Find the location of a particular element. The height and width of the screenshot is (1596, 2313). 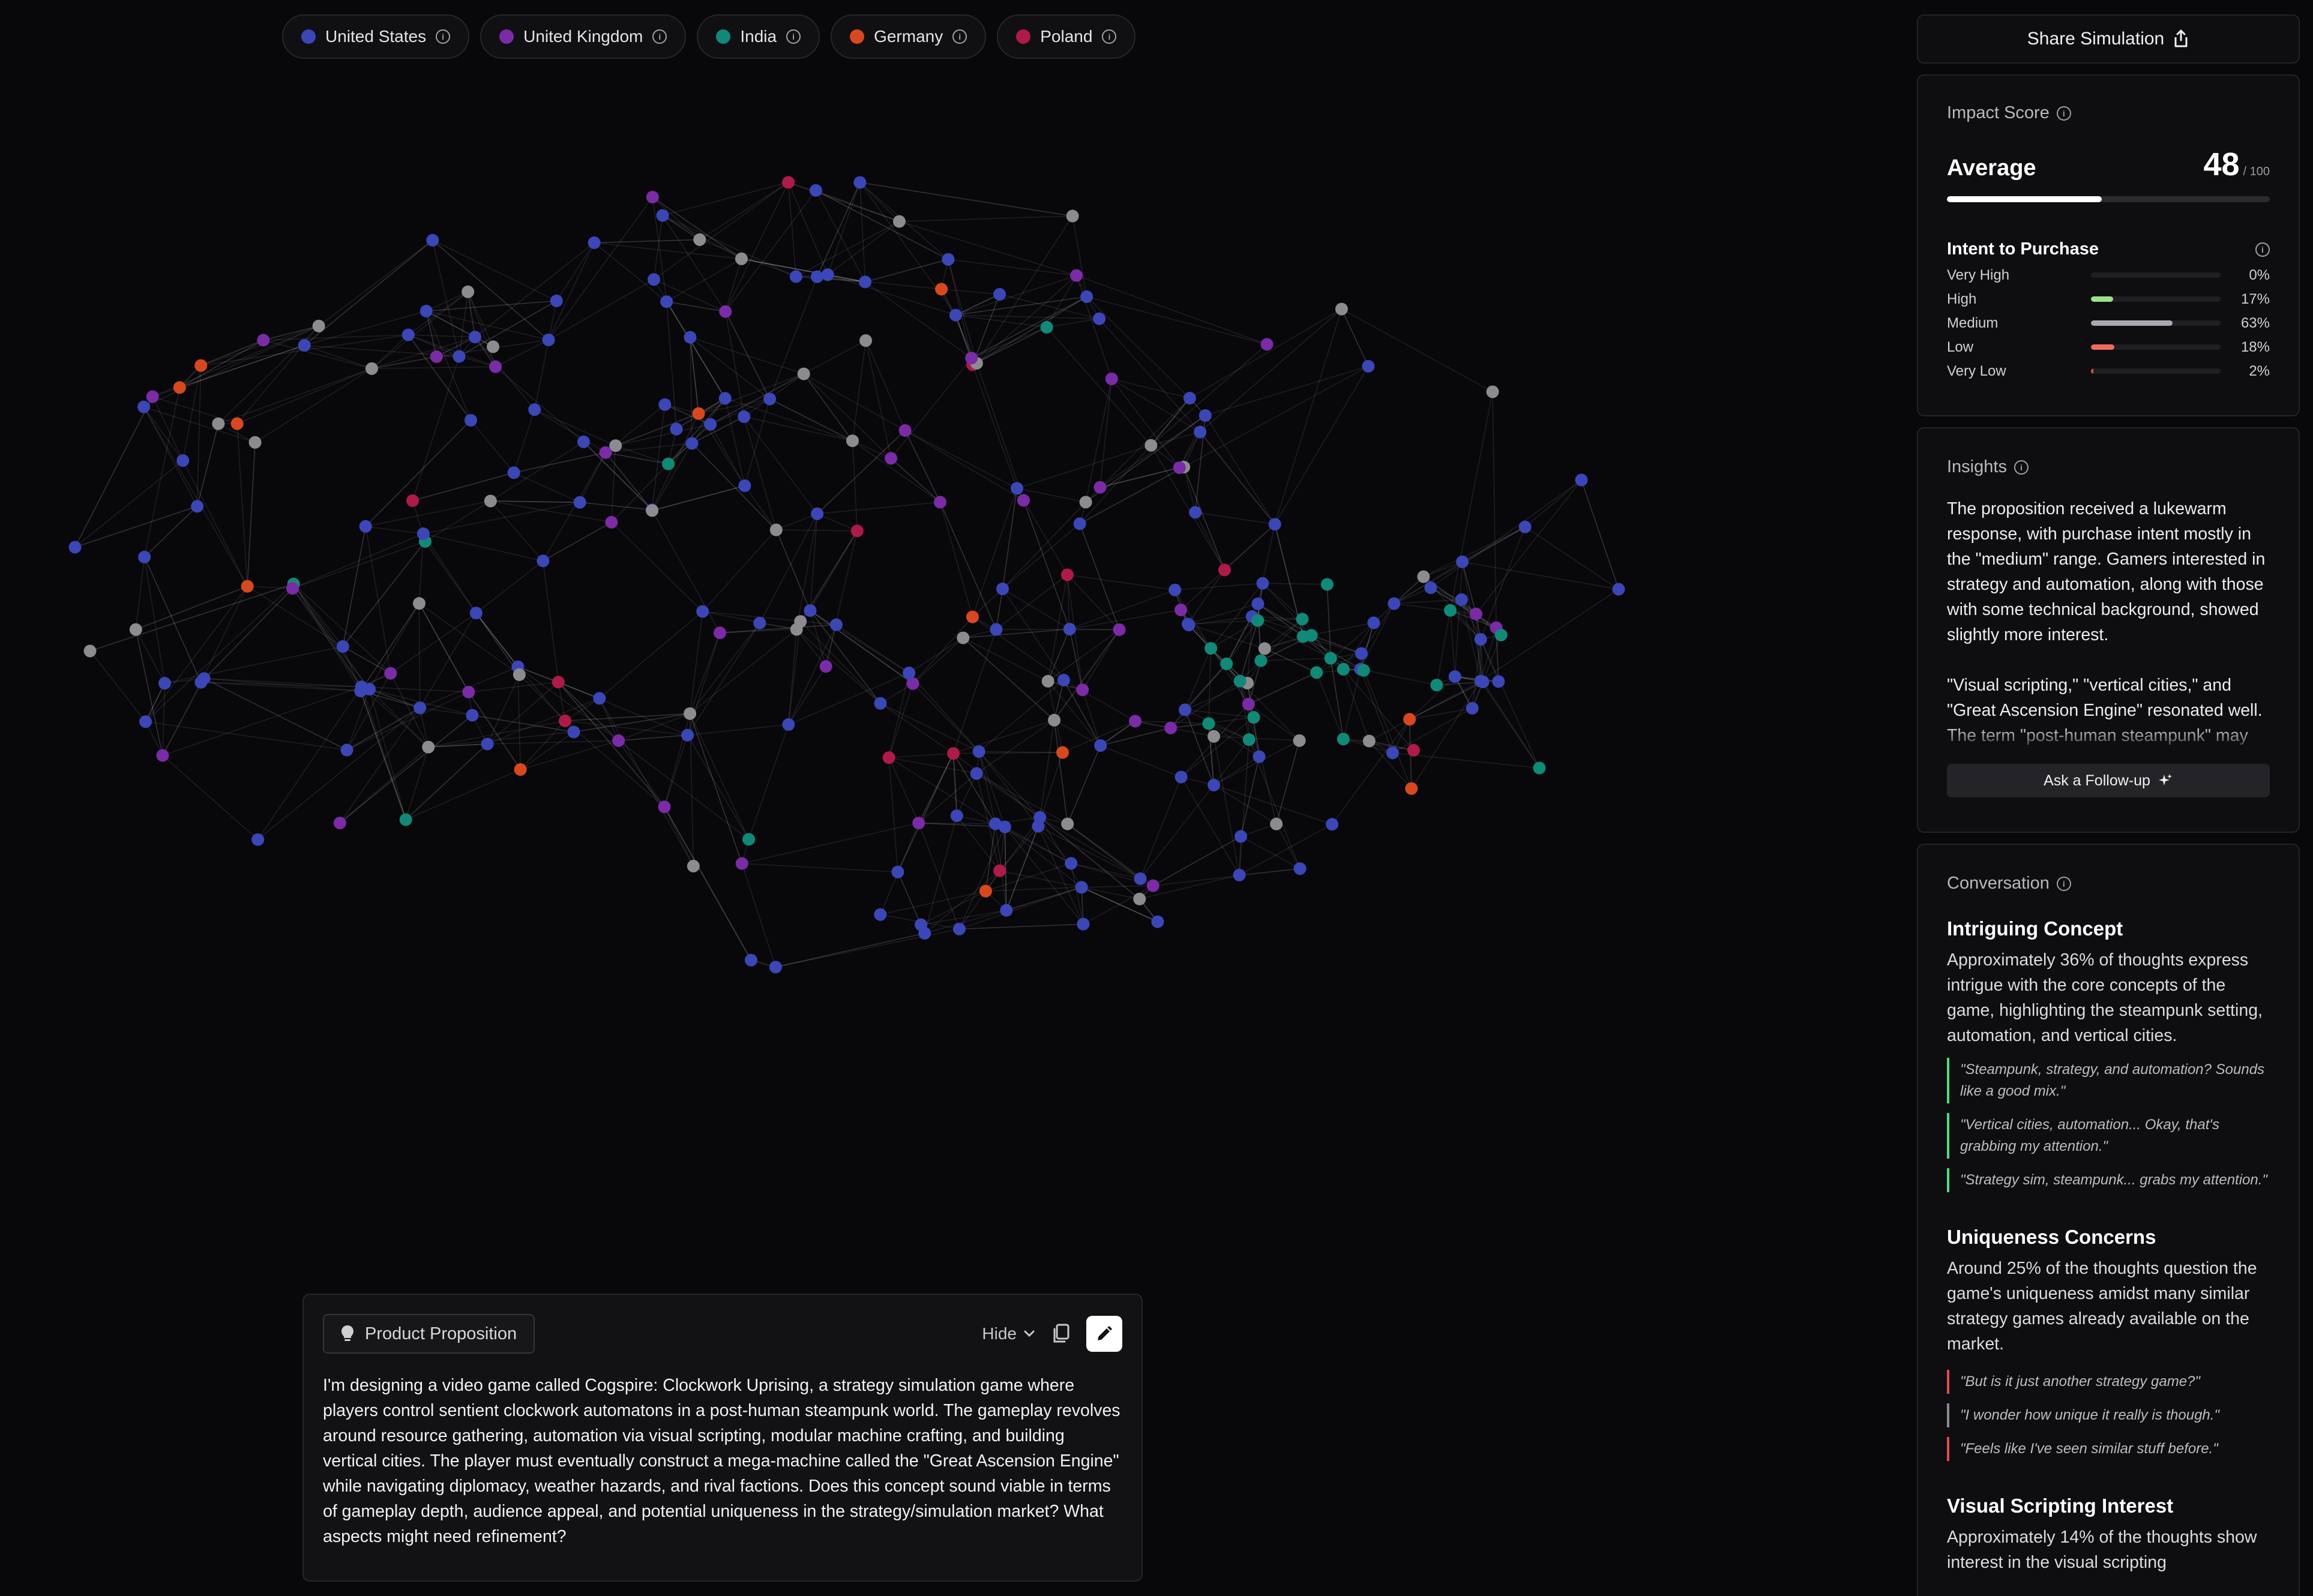

ask-follow-up-button: Ask a Follow-up is located at coordinates (2108, 781).